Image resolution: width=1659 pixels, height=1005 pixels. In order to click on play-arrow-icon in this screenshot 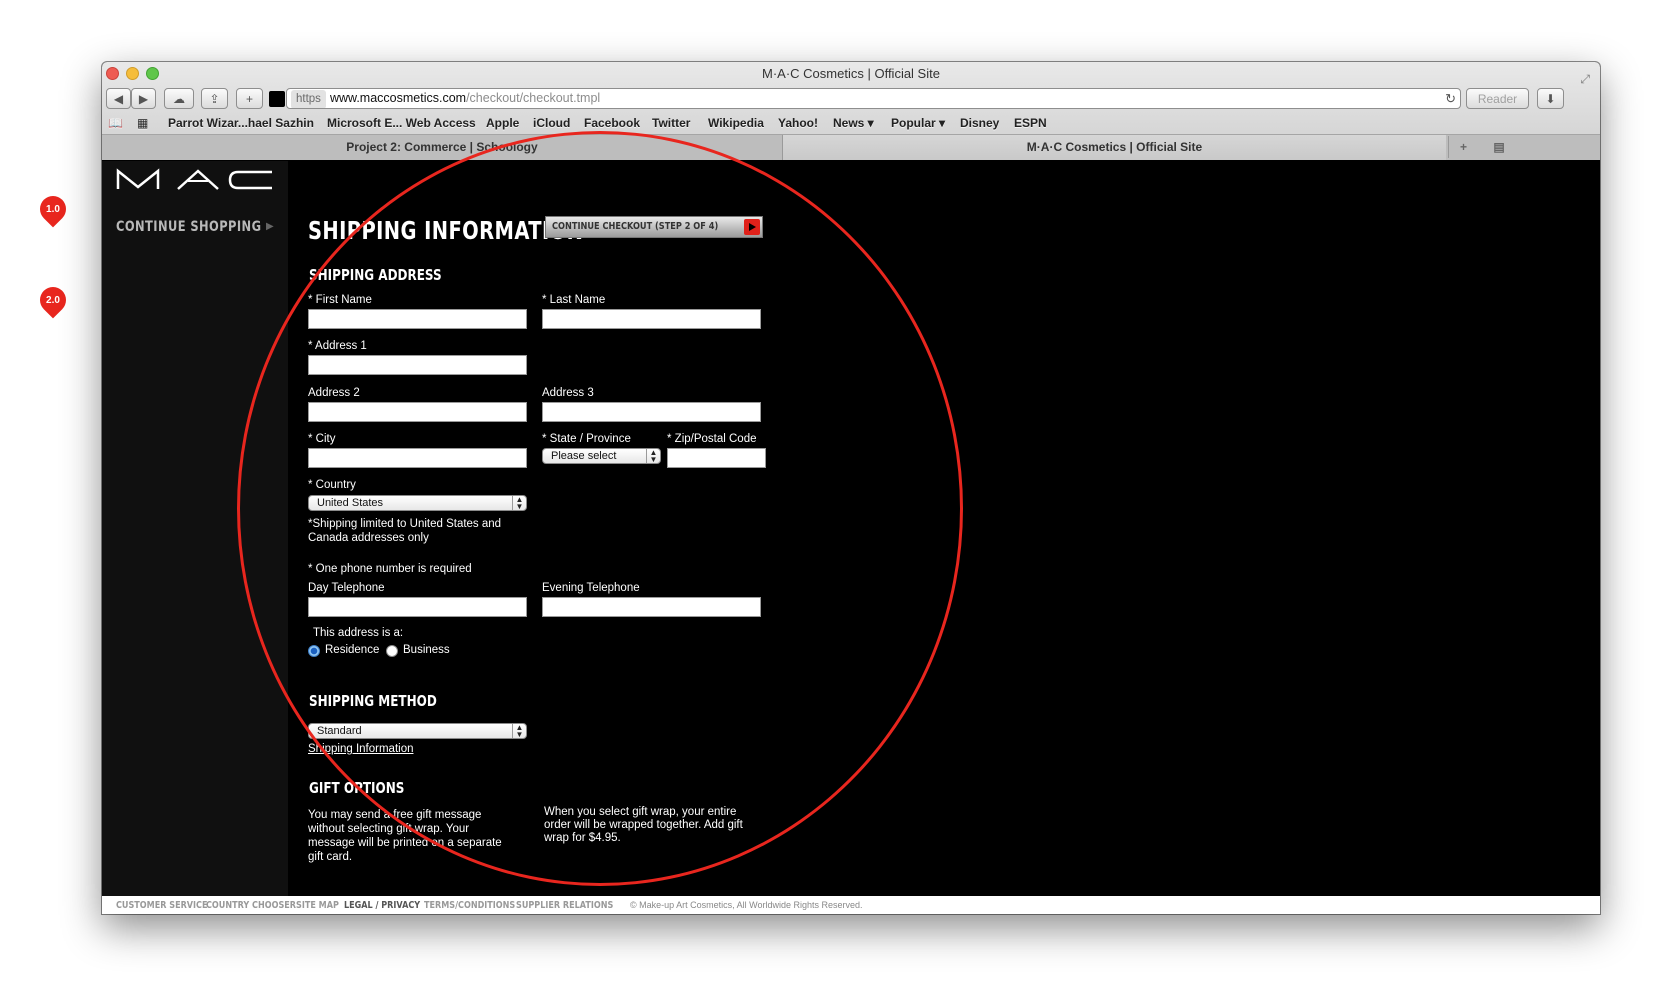, I will do `click(752, 227)`.